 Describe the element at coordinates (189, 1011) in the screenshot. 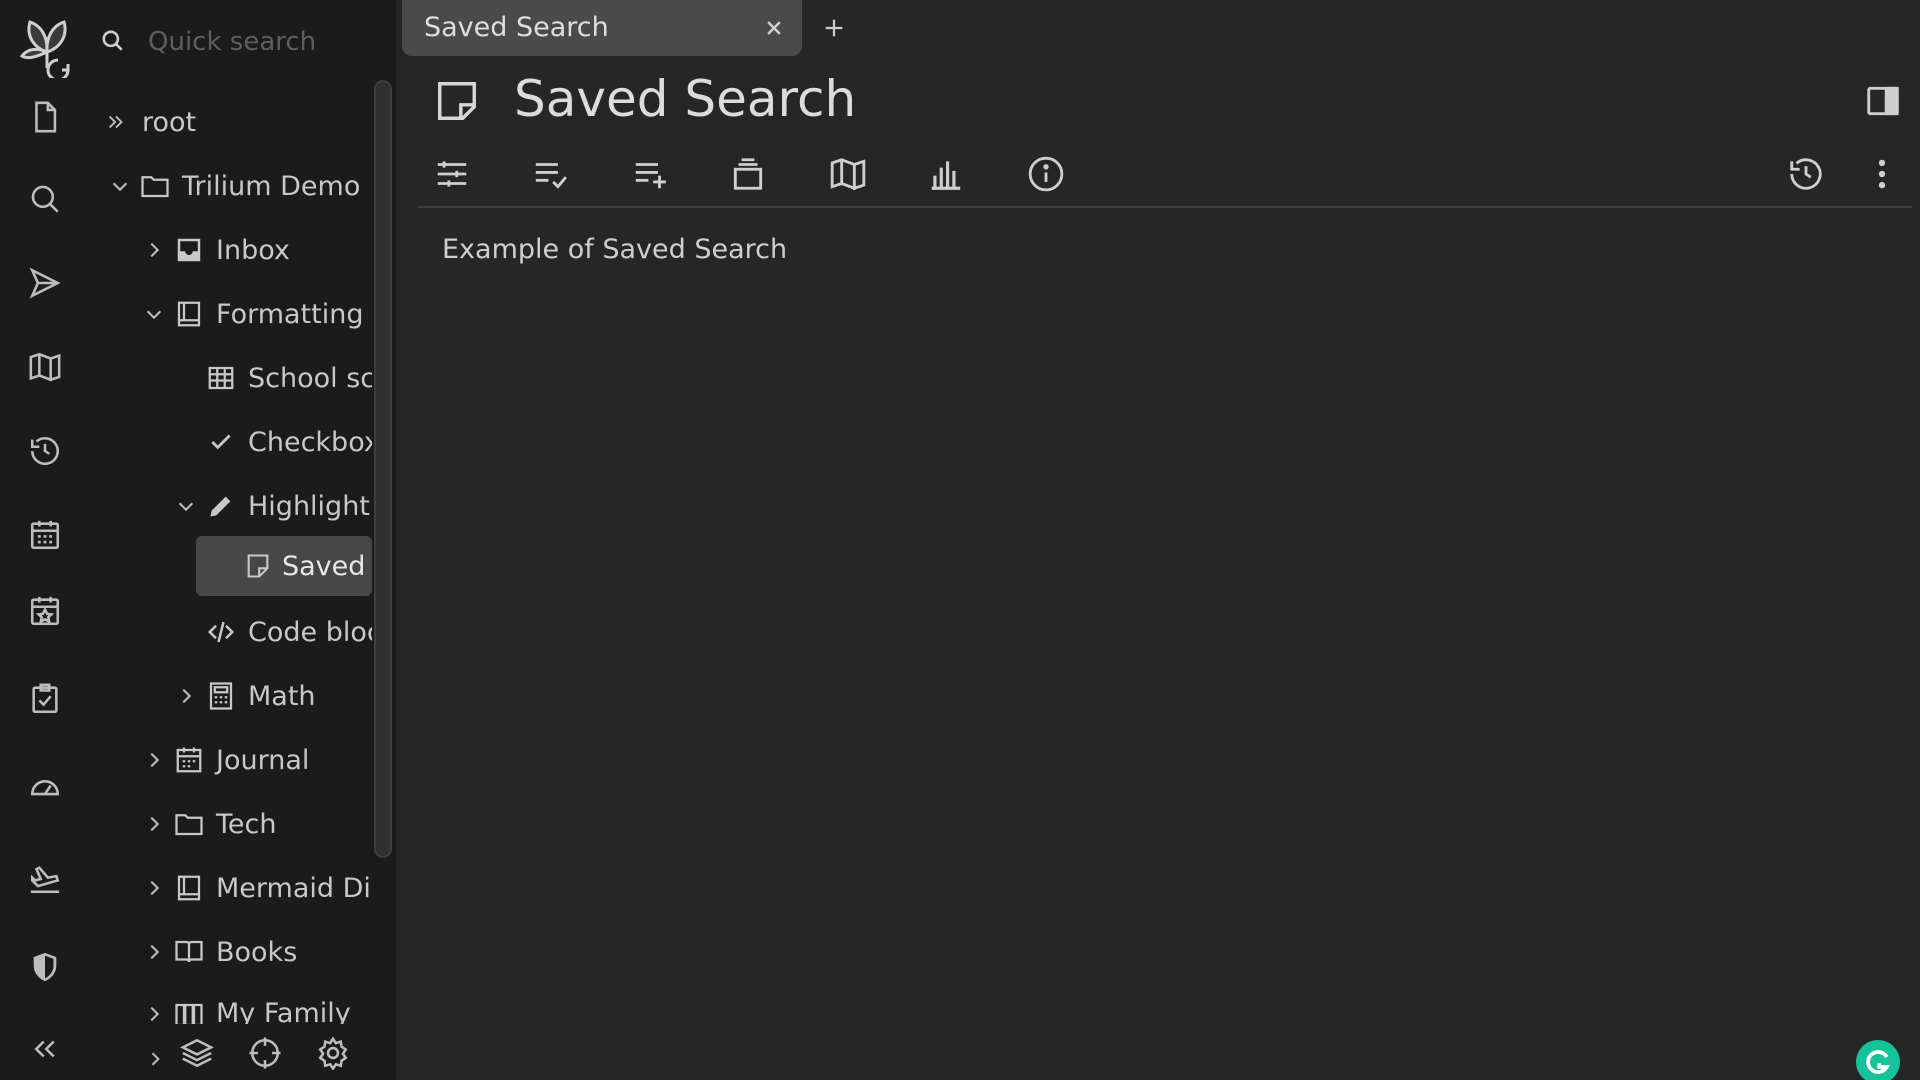

I see `family-icon` at that location.